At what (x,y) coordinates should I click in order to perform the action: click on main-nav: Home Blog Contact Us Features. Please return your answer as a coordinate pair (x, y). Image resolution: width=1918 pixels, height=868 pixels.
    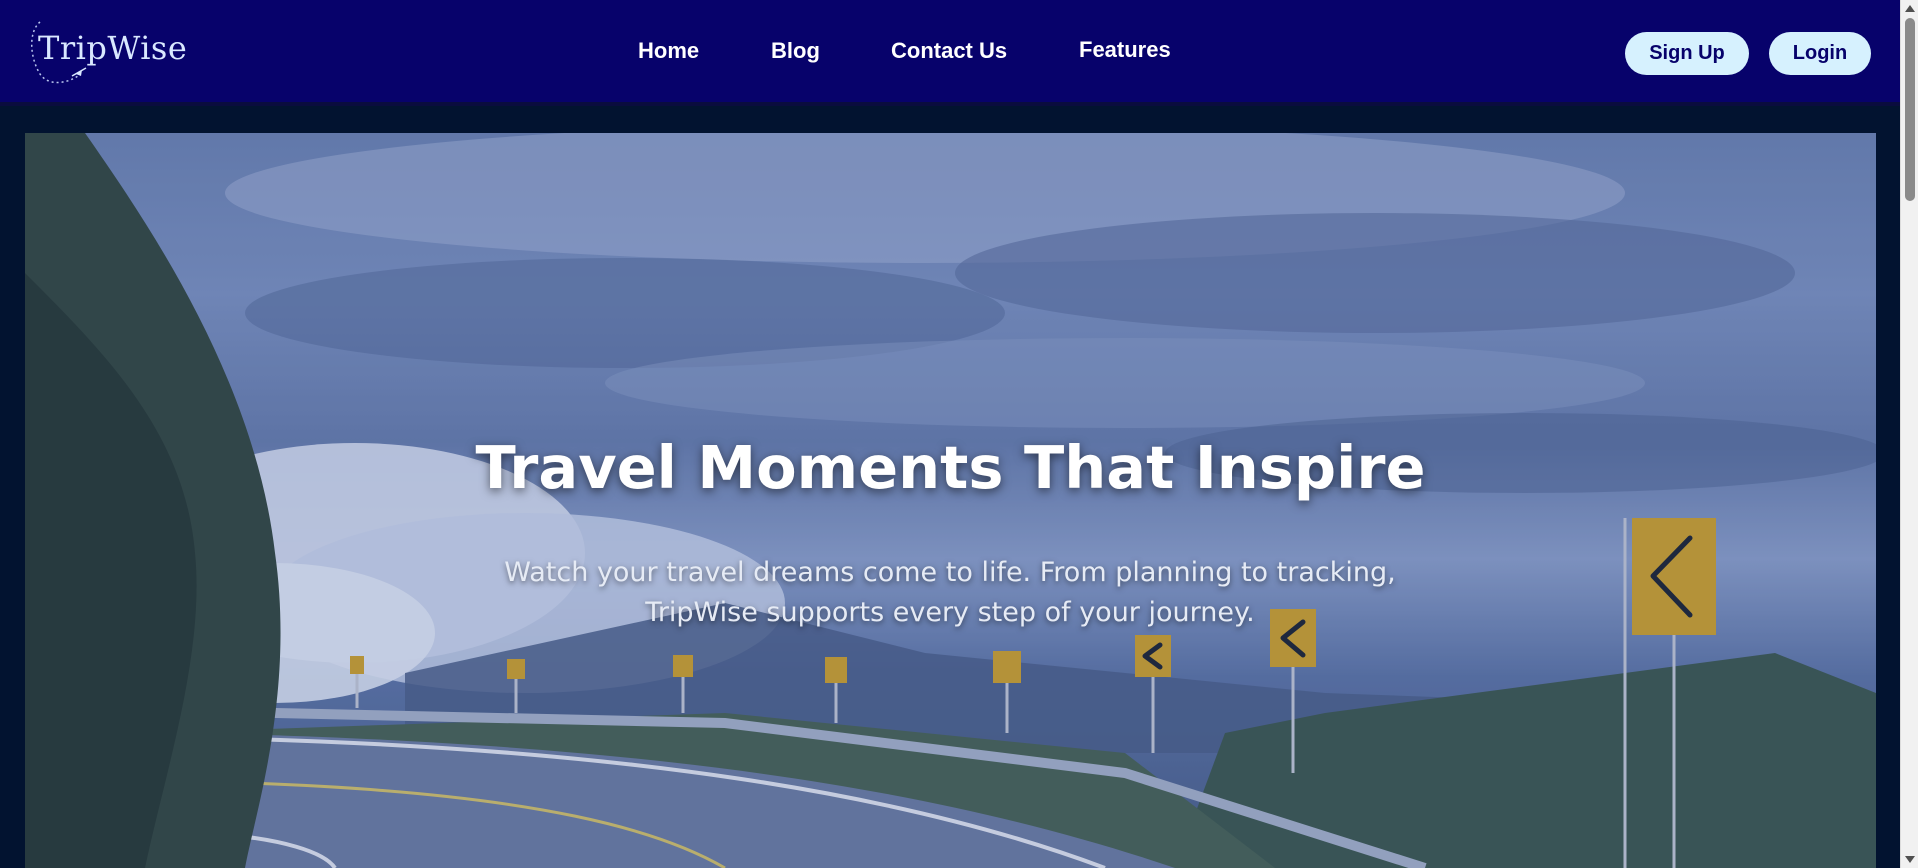
    Looking at the image, I should click on (950, 51).